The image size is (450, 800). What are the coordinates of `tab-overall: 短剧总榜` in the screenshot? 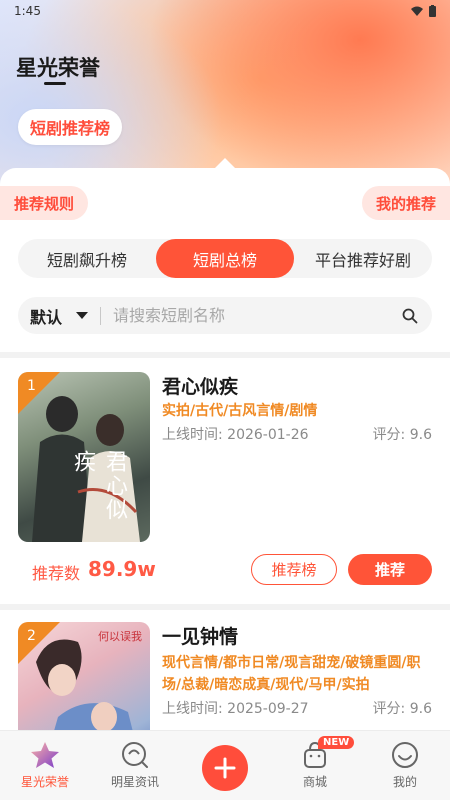 It's located at (225, 258).